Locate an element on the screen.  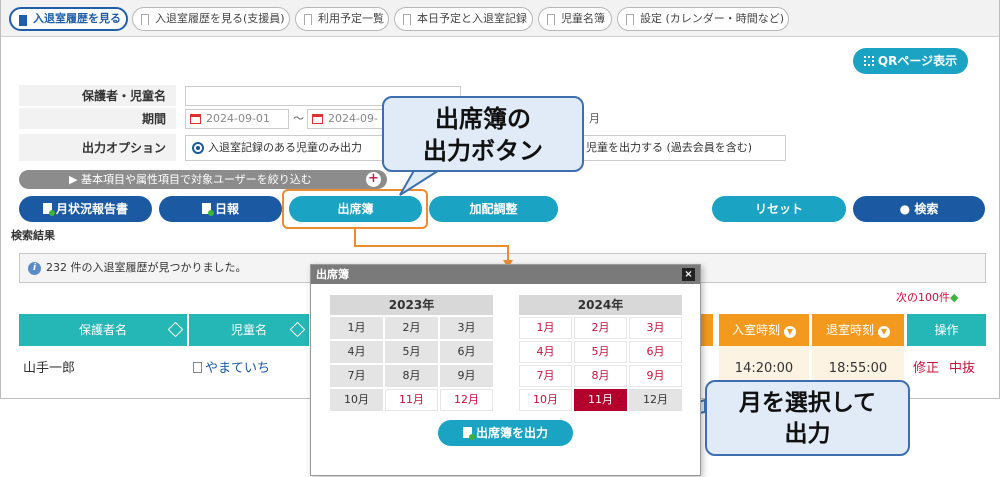
connector-line is located at coordinates (431, 245).